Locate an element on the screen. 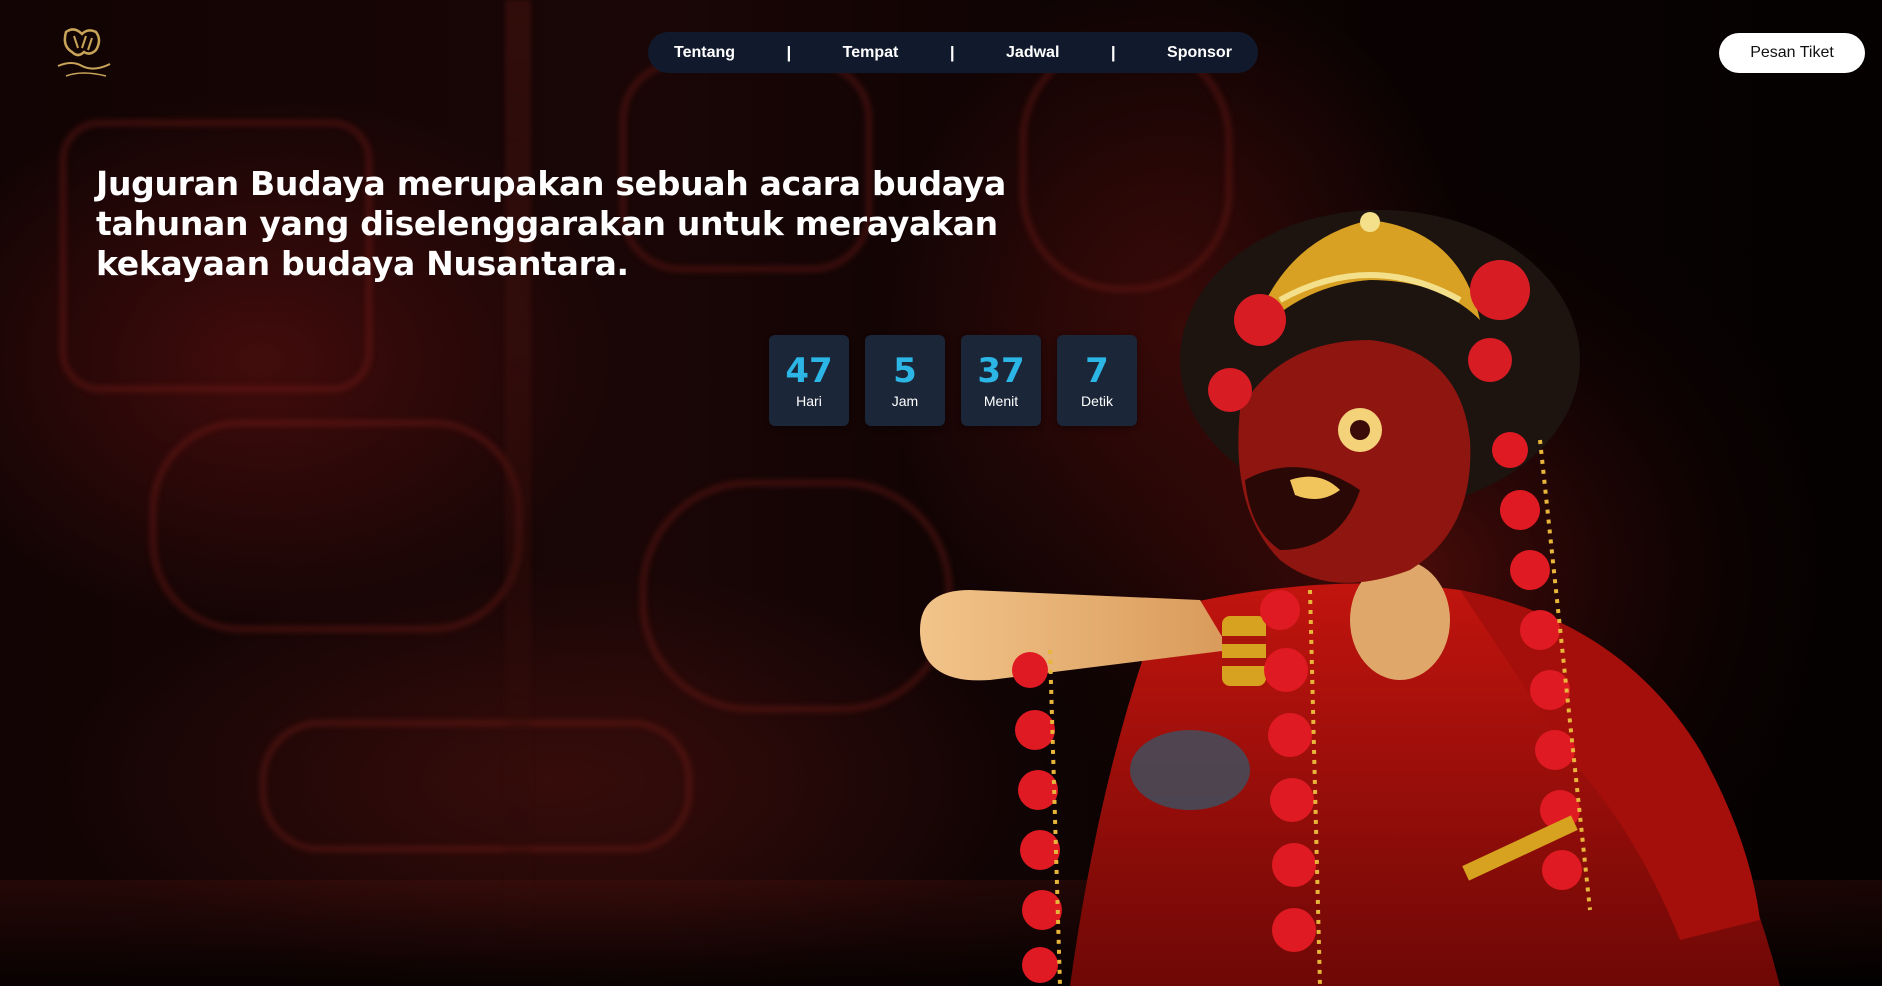 Image resolution: width=1882 pixels, height=986 pixels. nav-item-tentang: Tentang is located at coordinates (704, 53).